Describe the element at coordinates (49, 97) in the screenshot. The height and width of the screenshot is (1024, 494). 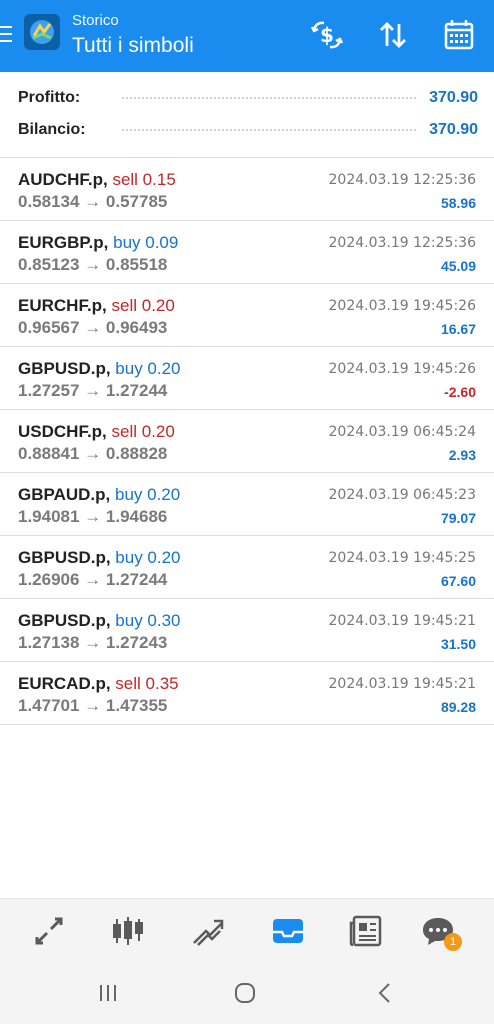
I see `profit-label: Profitto:` at that location.